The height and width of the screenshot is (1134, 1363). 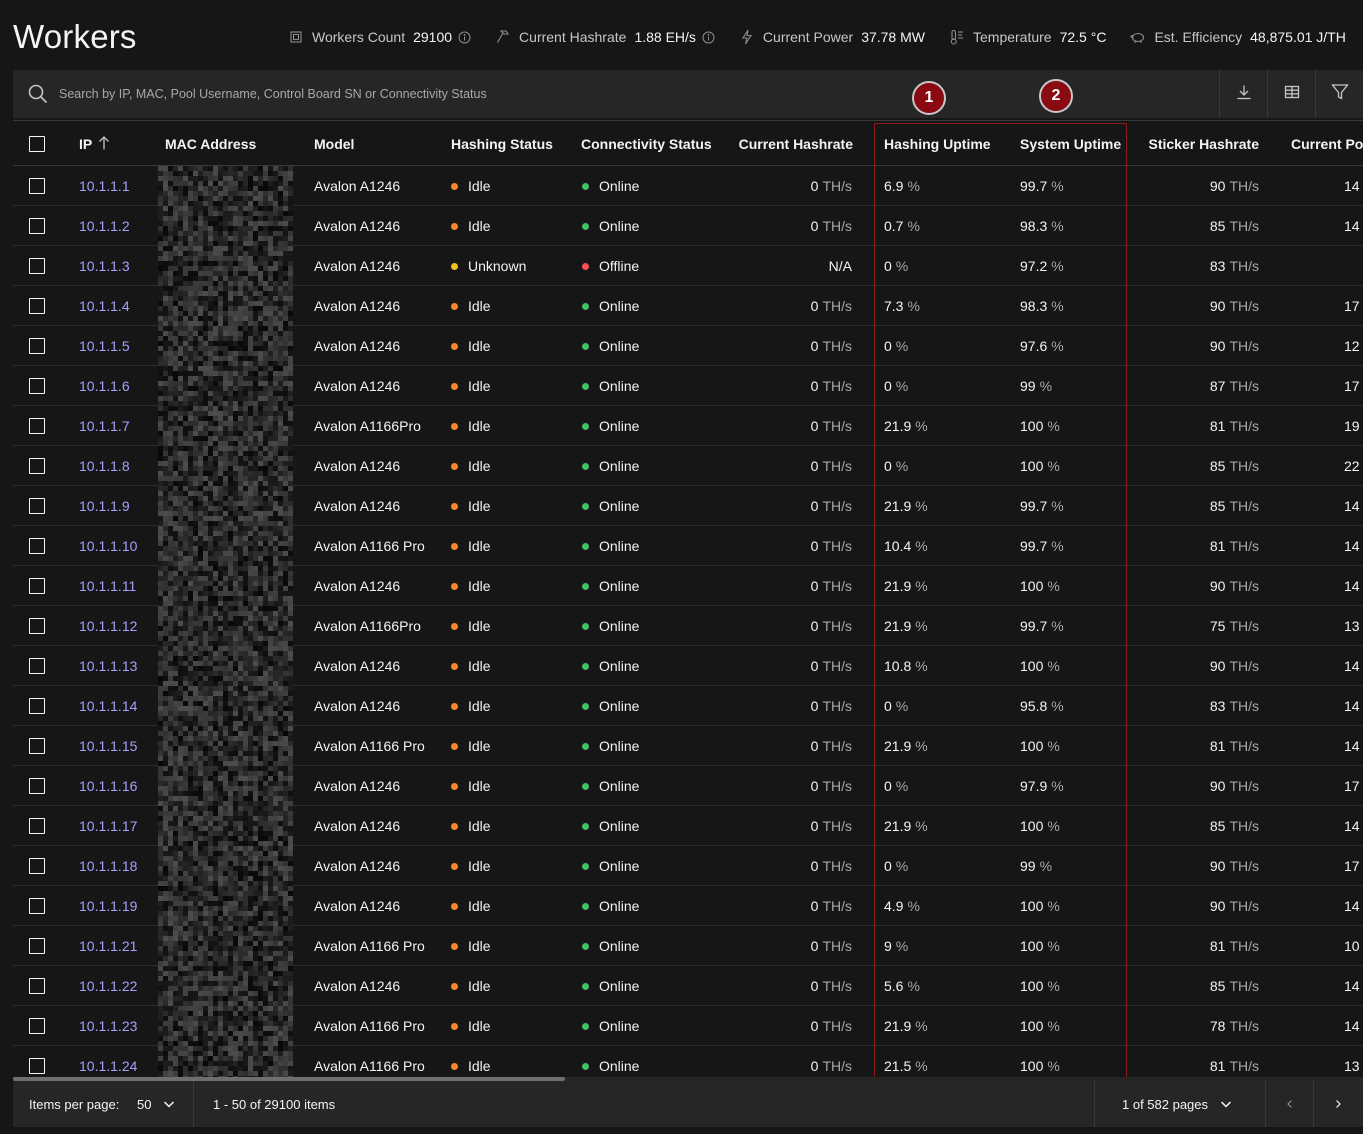 What do you see at coordinates (832, 37) in the screenshot?
I see `stat-current-power: Current Power 37.78 MW` at bounding box center [832, 37].